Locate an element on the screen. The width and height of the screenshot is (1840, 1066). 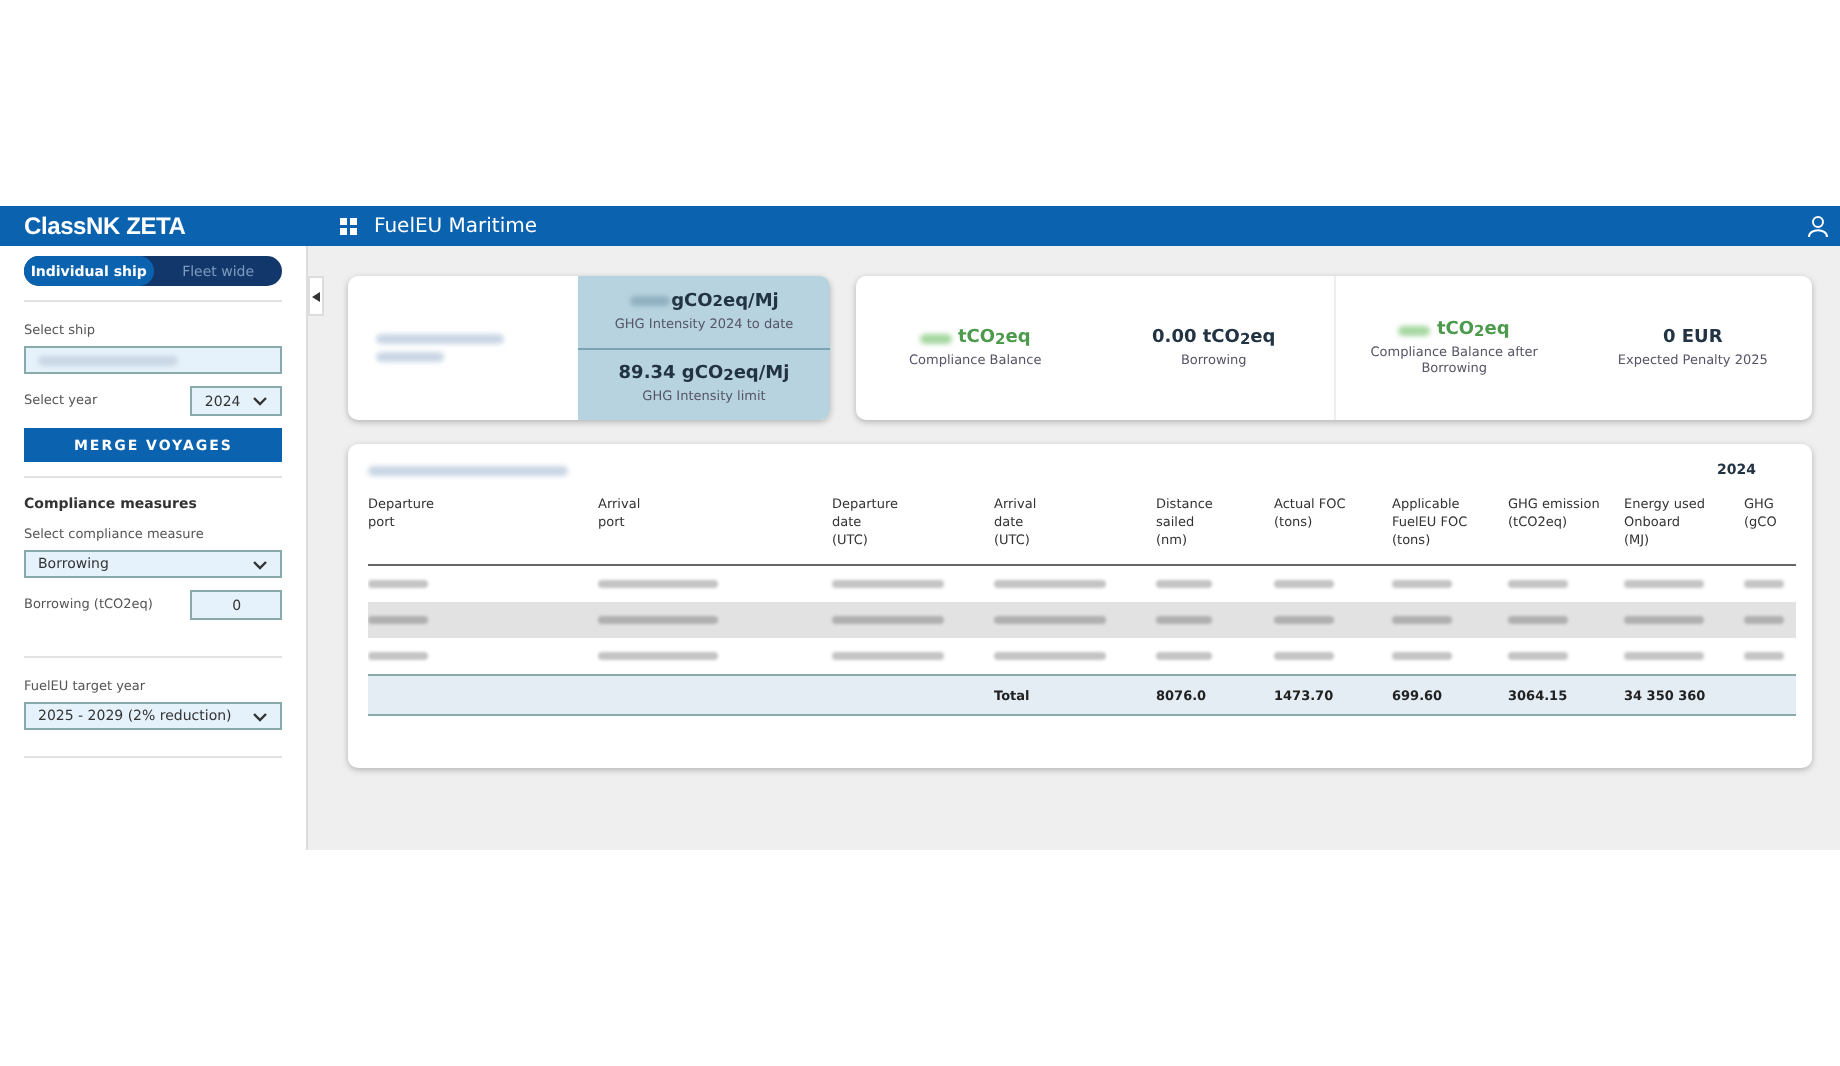
balance-value: 0 EUR is located at coordinates (1692, 338).